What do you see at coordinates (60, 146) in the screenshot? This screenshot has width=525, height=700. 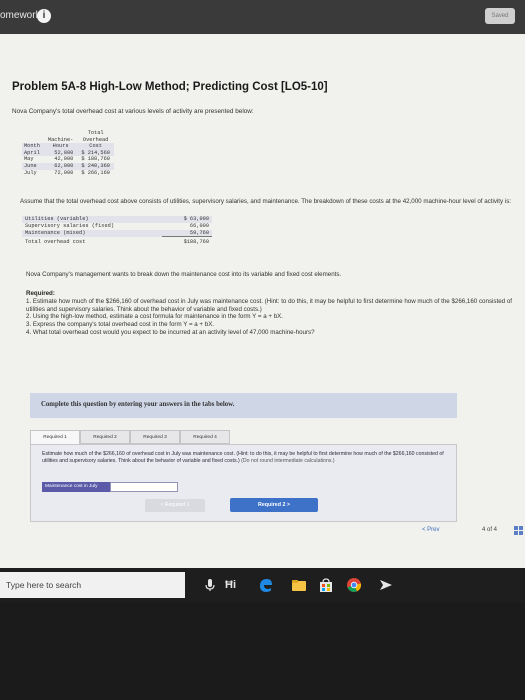 I see `header-hours-2: Hours` at bounding box center [60, 146].